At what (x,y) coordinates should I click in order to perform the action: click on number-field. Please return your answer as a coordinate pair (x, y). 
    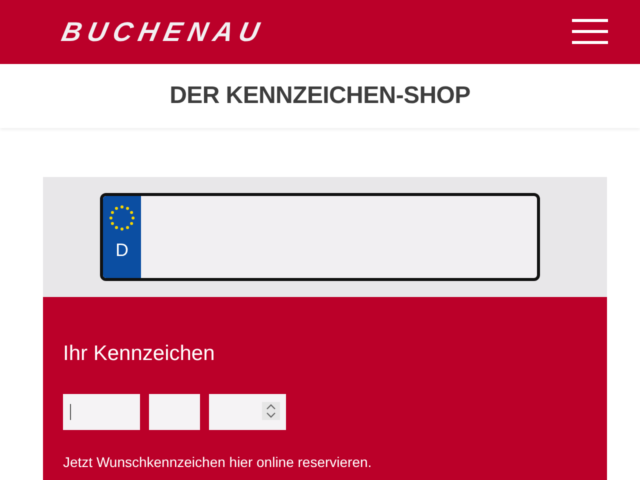
    Looking at the image, I should click on (247, 412).